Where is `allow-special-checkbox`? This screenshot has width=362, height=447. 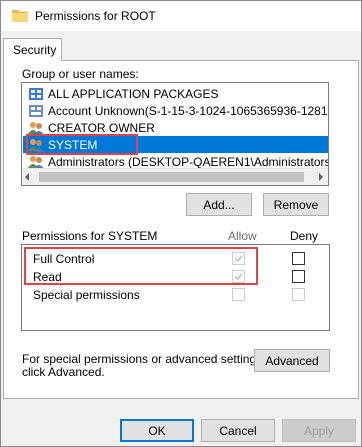
allow-special-checkbox is located at coordinates (238, 294).